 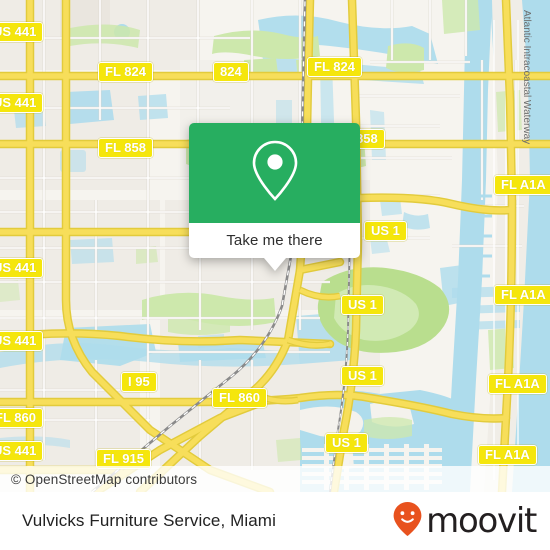 I want to click on place-title: Vulvicks Furniture Service, Miami, so click(x=149, y=520).